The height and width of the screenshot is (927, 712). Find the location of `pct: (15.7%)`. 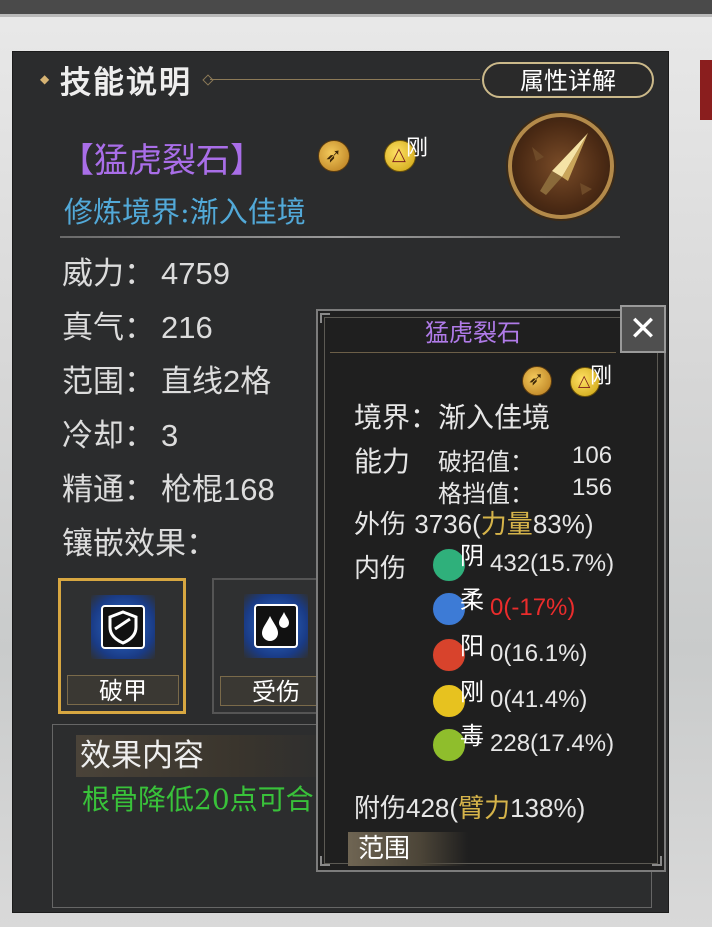

pct: (15.7%) is located at coordinates (572, 563).